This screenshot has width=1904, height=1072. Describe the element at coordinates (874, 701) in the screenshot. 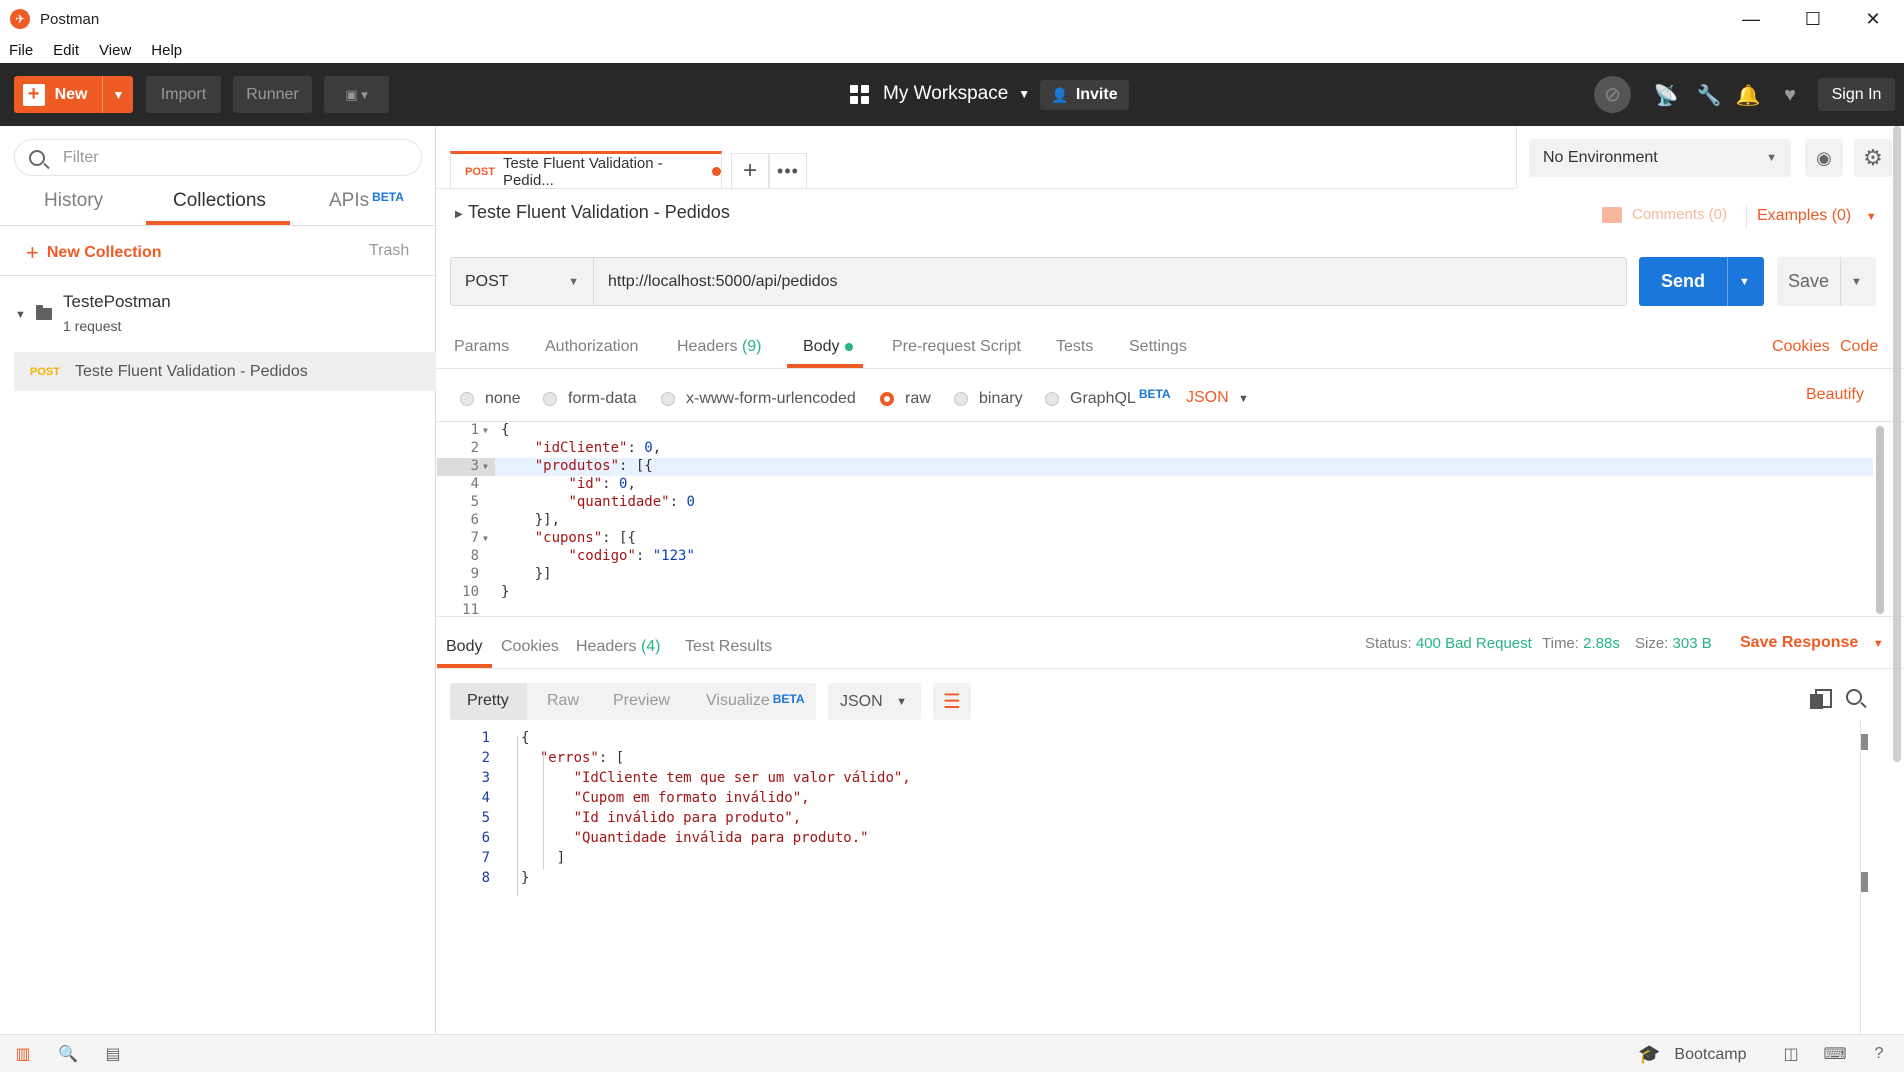

I see `response-format-select: JSON ▼` at that location.